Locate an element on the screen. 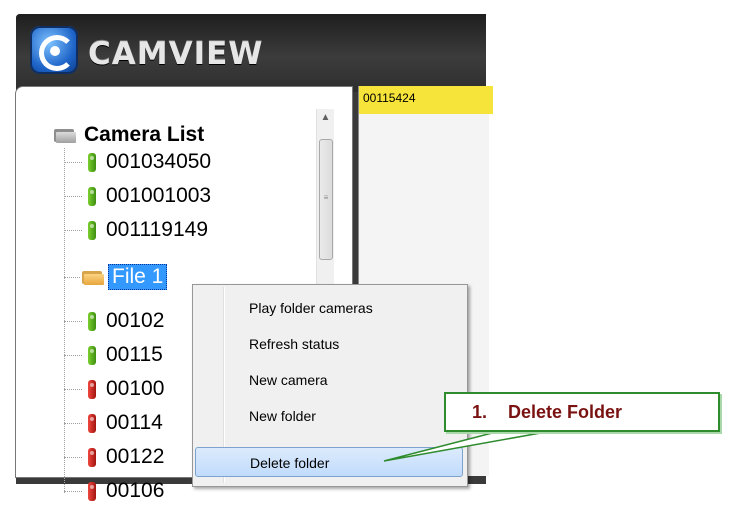  callout-number: 1. is located at coordinates (480, 412).